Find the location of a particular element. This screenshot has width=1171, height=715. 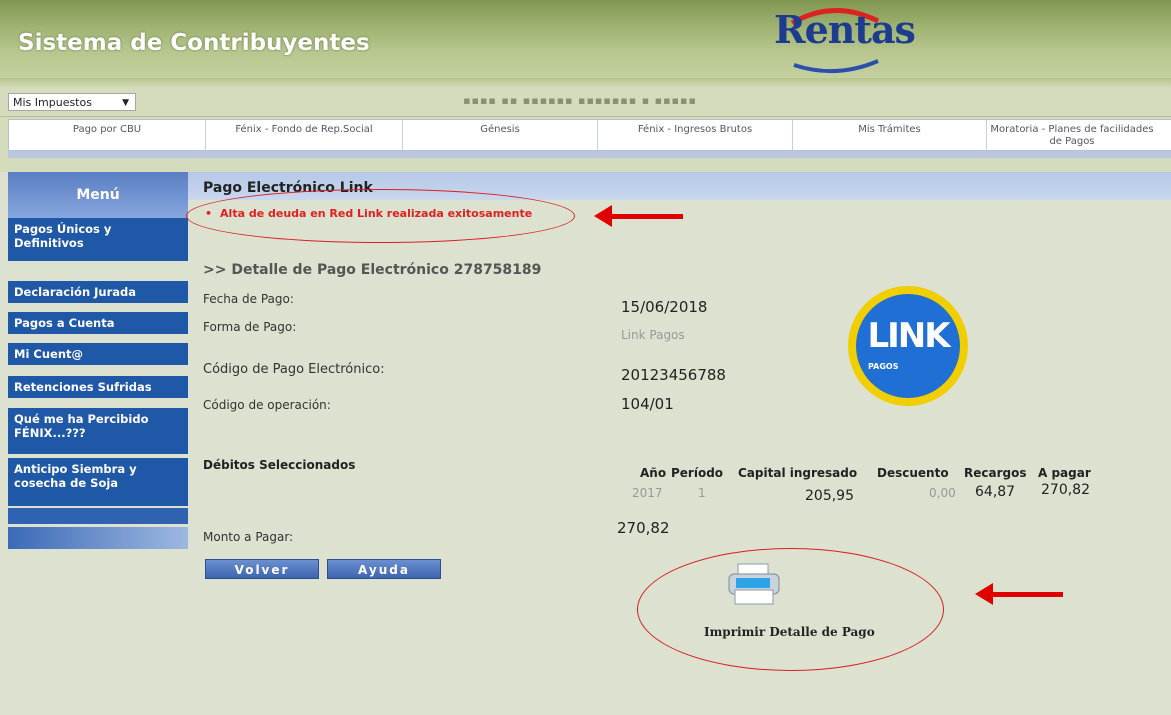

fecha-label: Fecha de Pago: is located at coordinates (248, 299).